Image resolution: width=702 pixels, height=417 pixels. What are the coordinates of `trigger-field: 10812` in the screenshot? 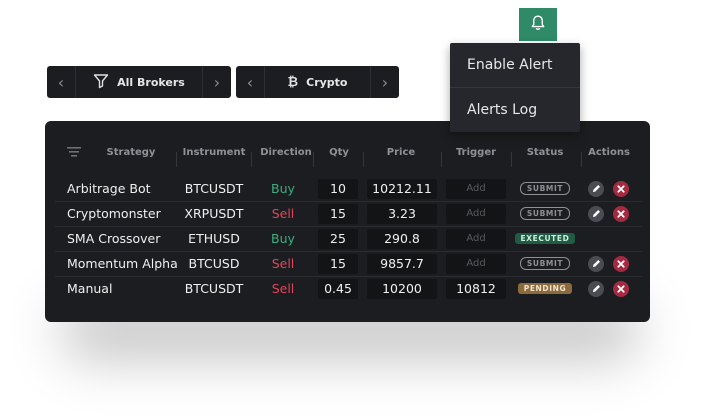 It's located at (476, 288).